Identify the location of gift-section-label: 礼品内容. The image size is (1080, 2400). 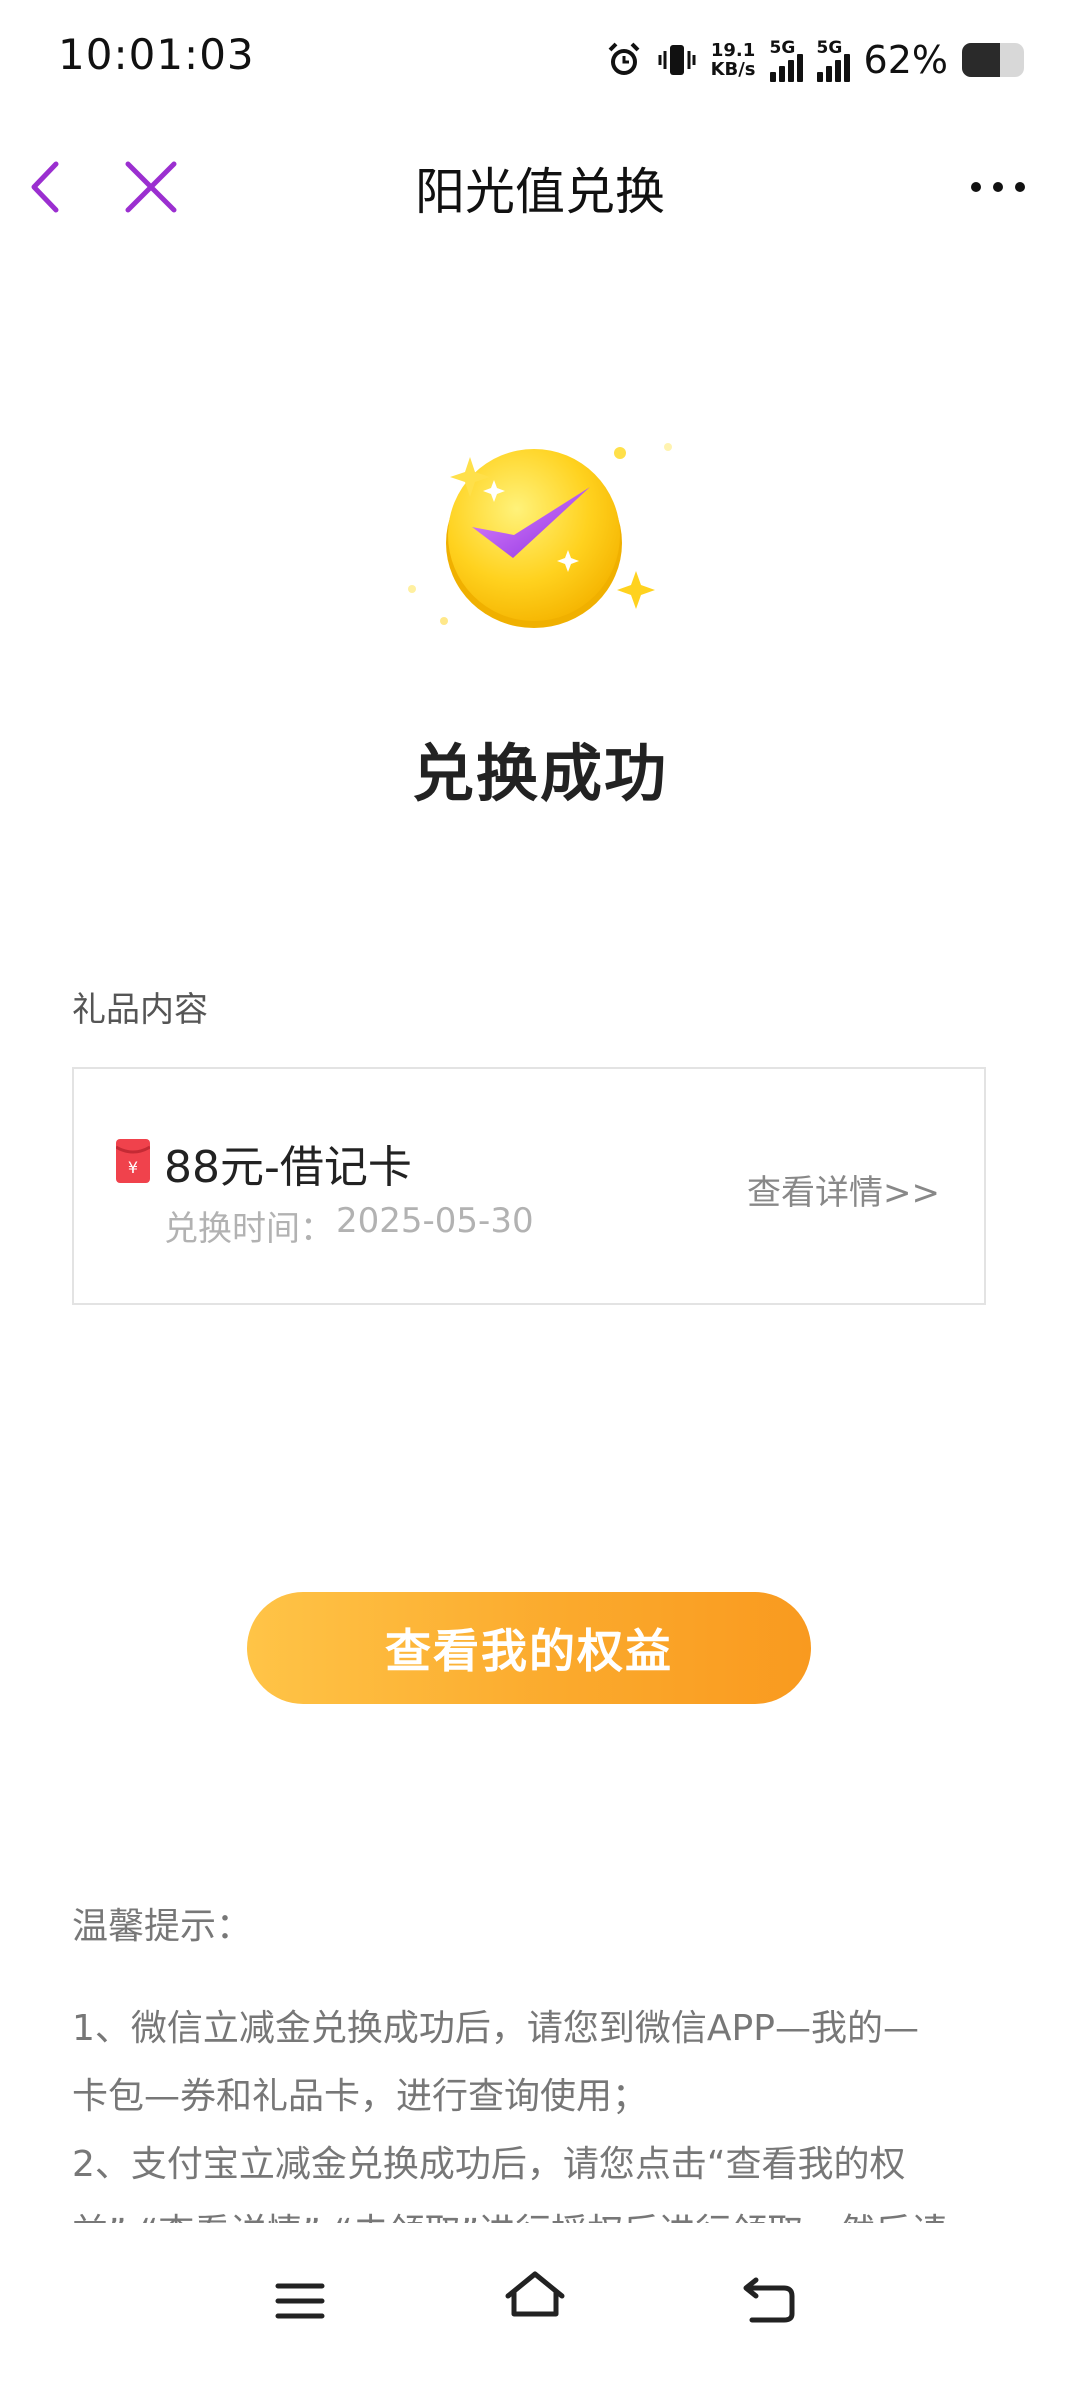
(140, 1010).